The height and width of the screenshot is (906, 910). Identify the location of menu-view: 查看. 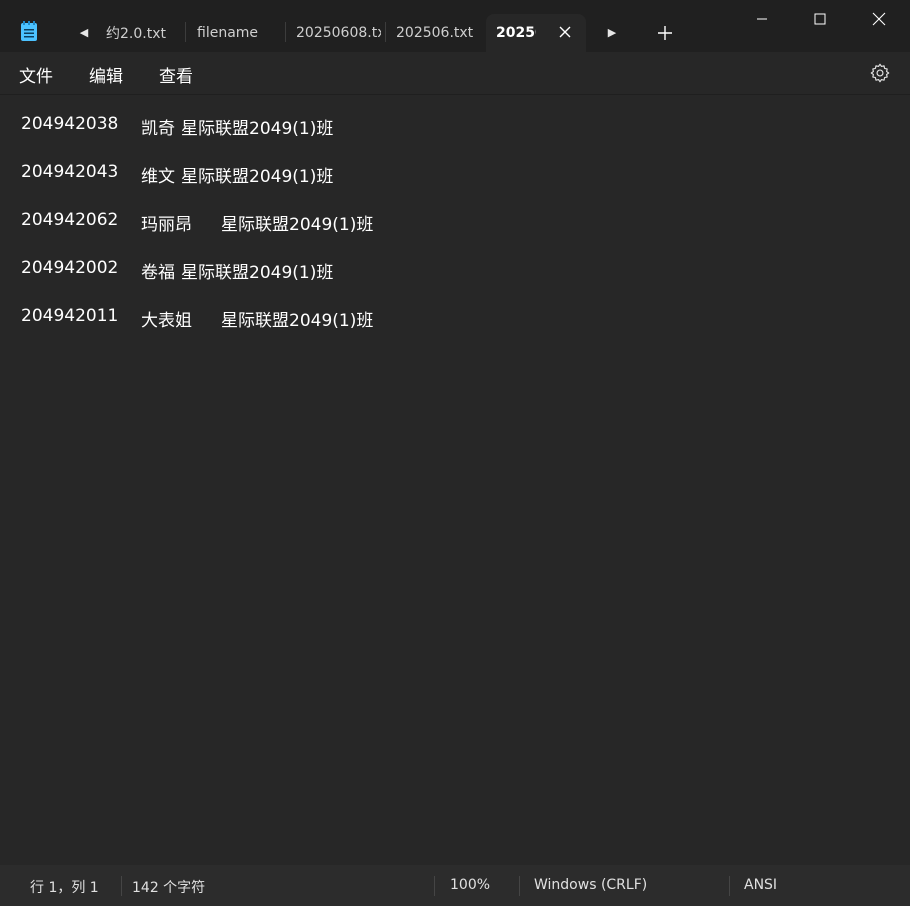
(176, 74).